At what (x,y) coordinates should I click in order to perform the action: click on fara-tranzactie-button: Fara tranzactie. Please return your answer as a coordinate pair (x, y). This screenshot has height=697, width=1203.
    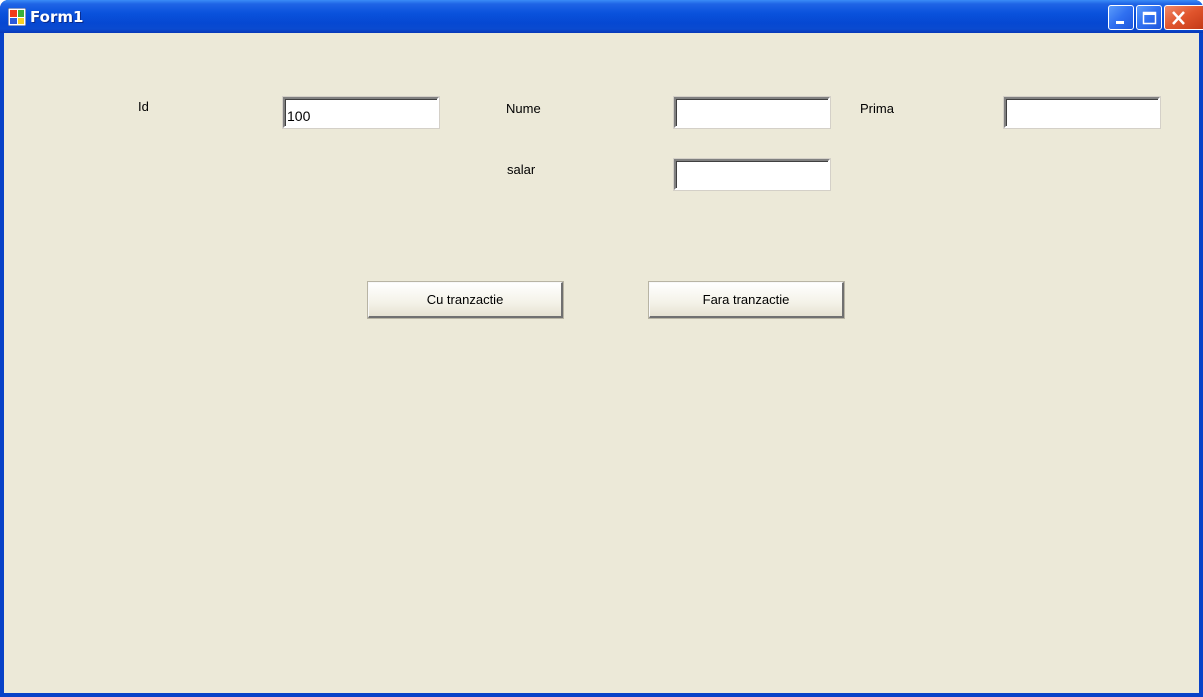
    Looking at the image, I should click on (746, 300).